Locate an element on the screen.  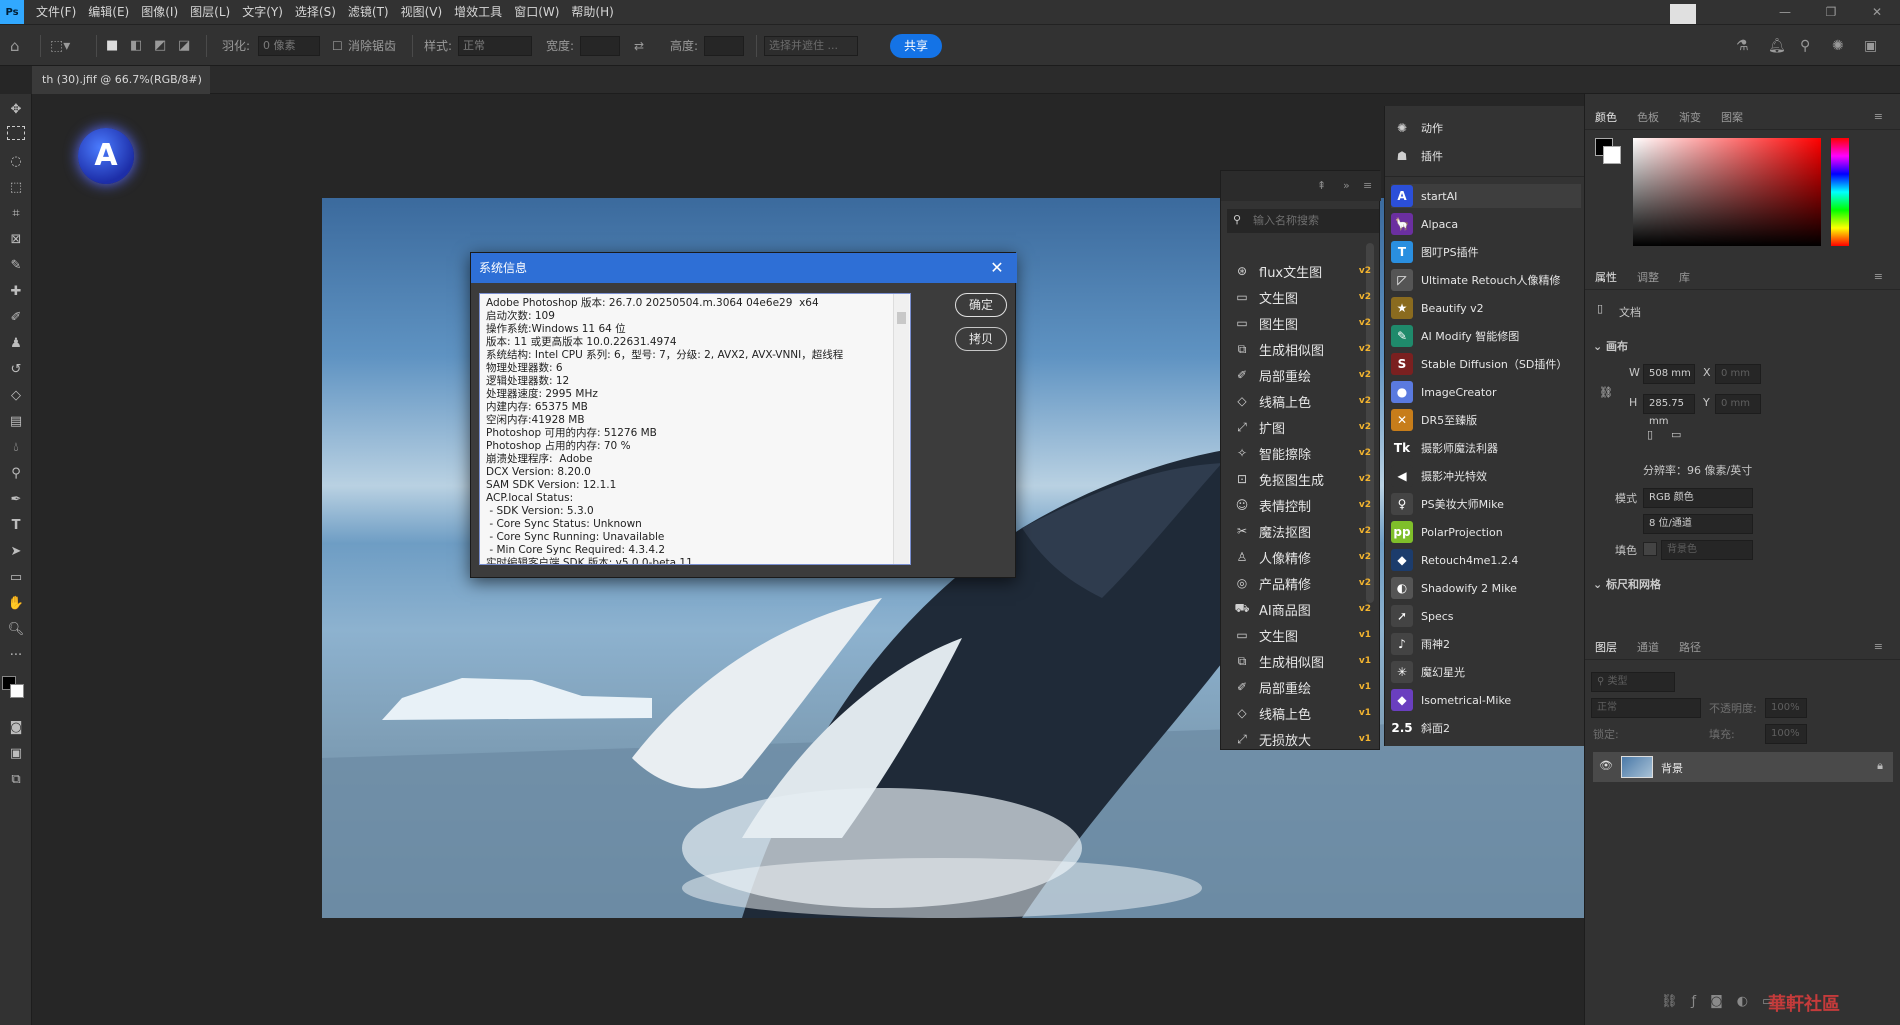
tab-layers: 图层 is located at coordinates (1606, 647).